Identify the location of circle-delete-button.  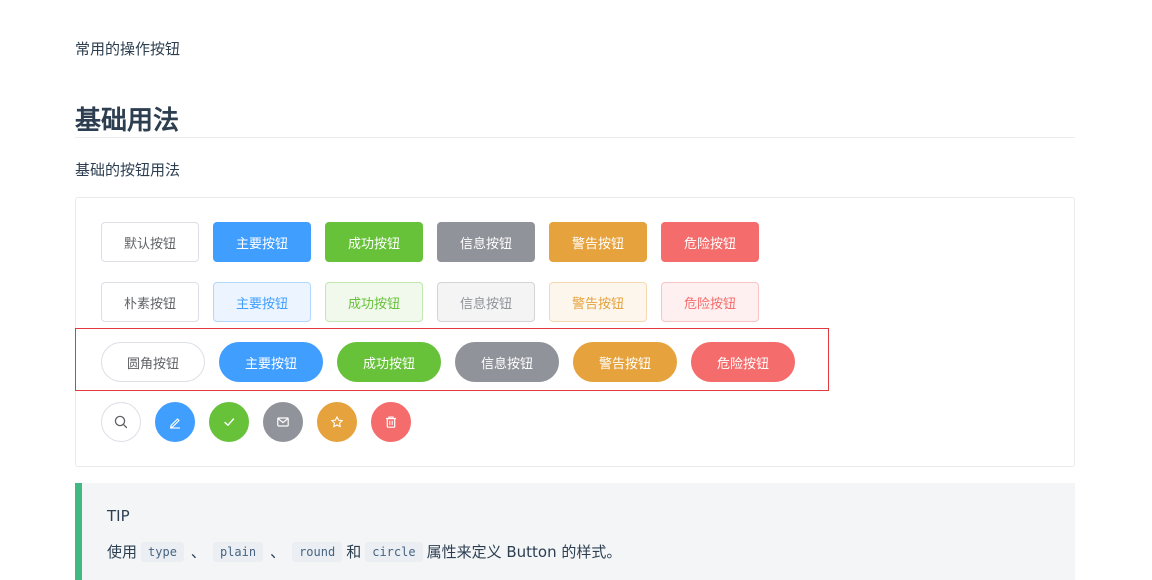
(391, 422).